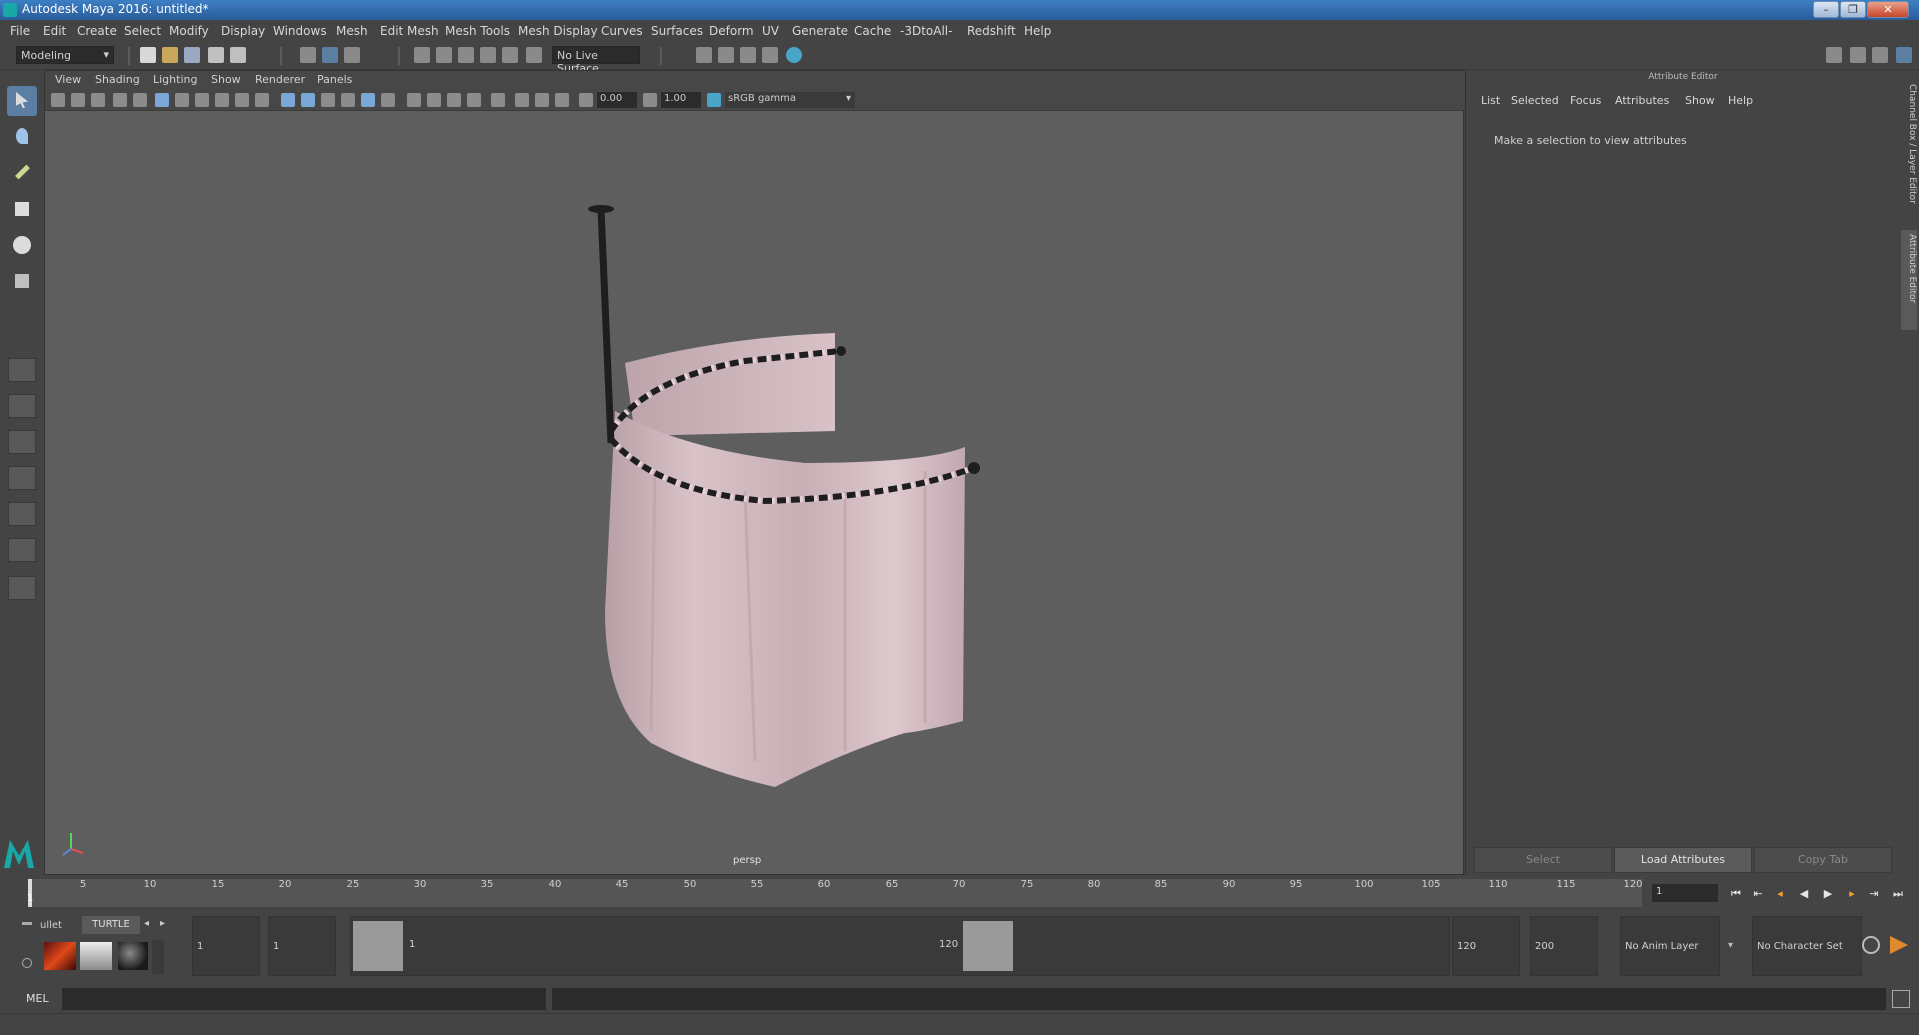 Image resolution: width=1919 pixels, height=1035 pixels. What do you see at coordinates (175, 79) in the screenshot?
I see `viewport-menu-lighting: Lighting` at bounding box center [175, 79].